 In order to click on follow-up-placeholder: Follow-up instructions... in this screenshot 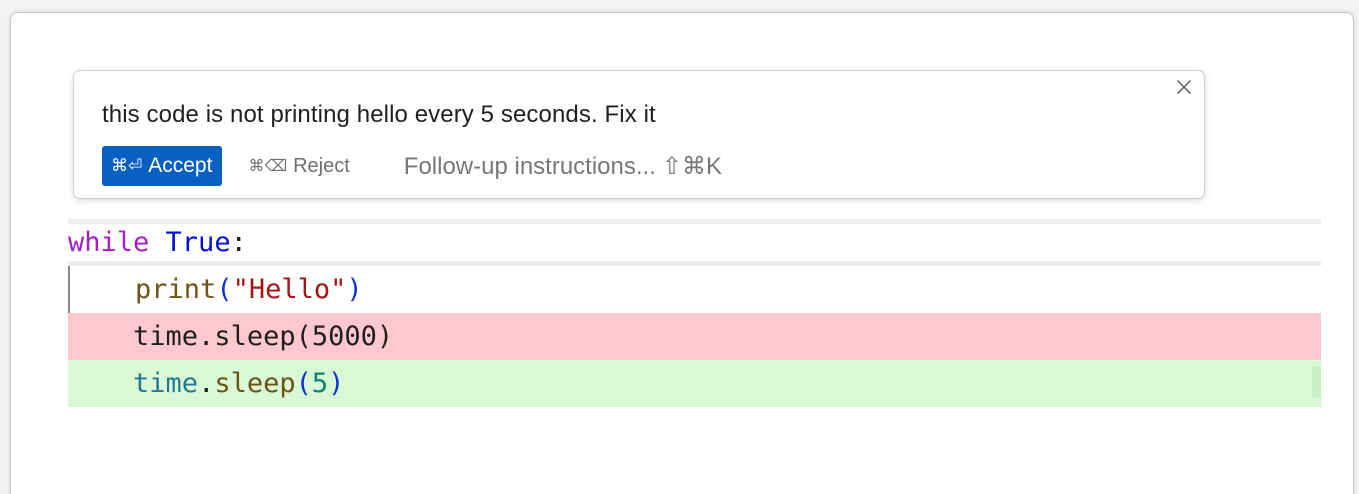, I will do `click(529, 166)`.